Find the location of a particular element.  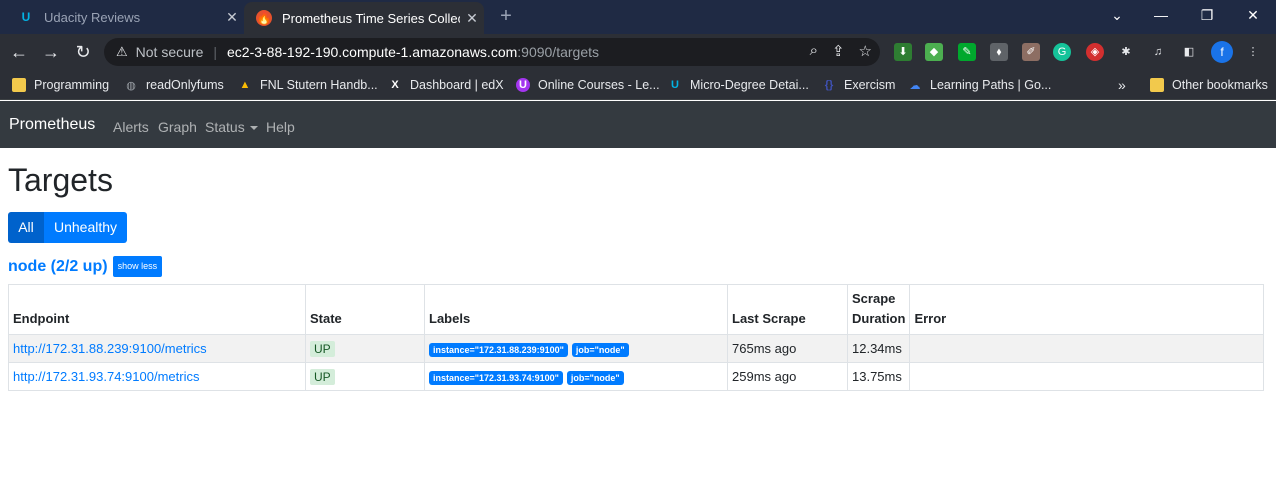

tab-search-chevron-icon: ⌄ is located at coordinates (1117, 15).